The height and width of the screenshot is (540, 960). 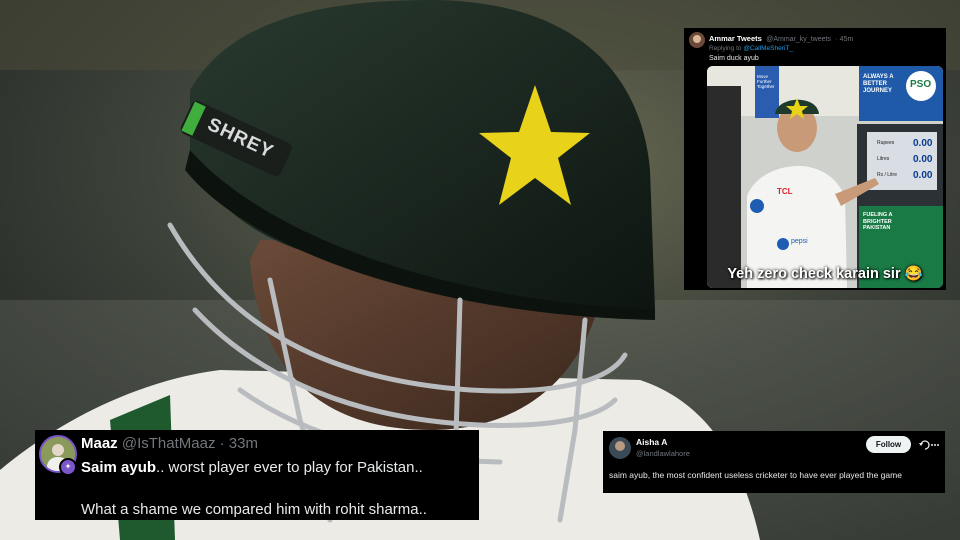 I want to click on more-options-icon, so click(x=928, y=445).